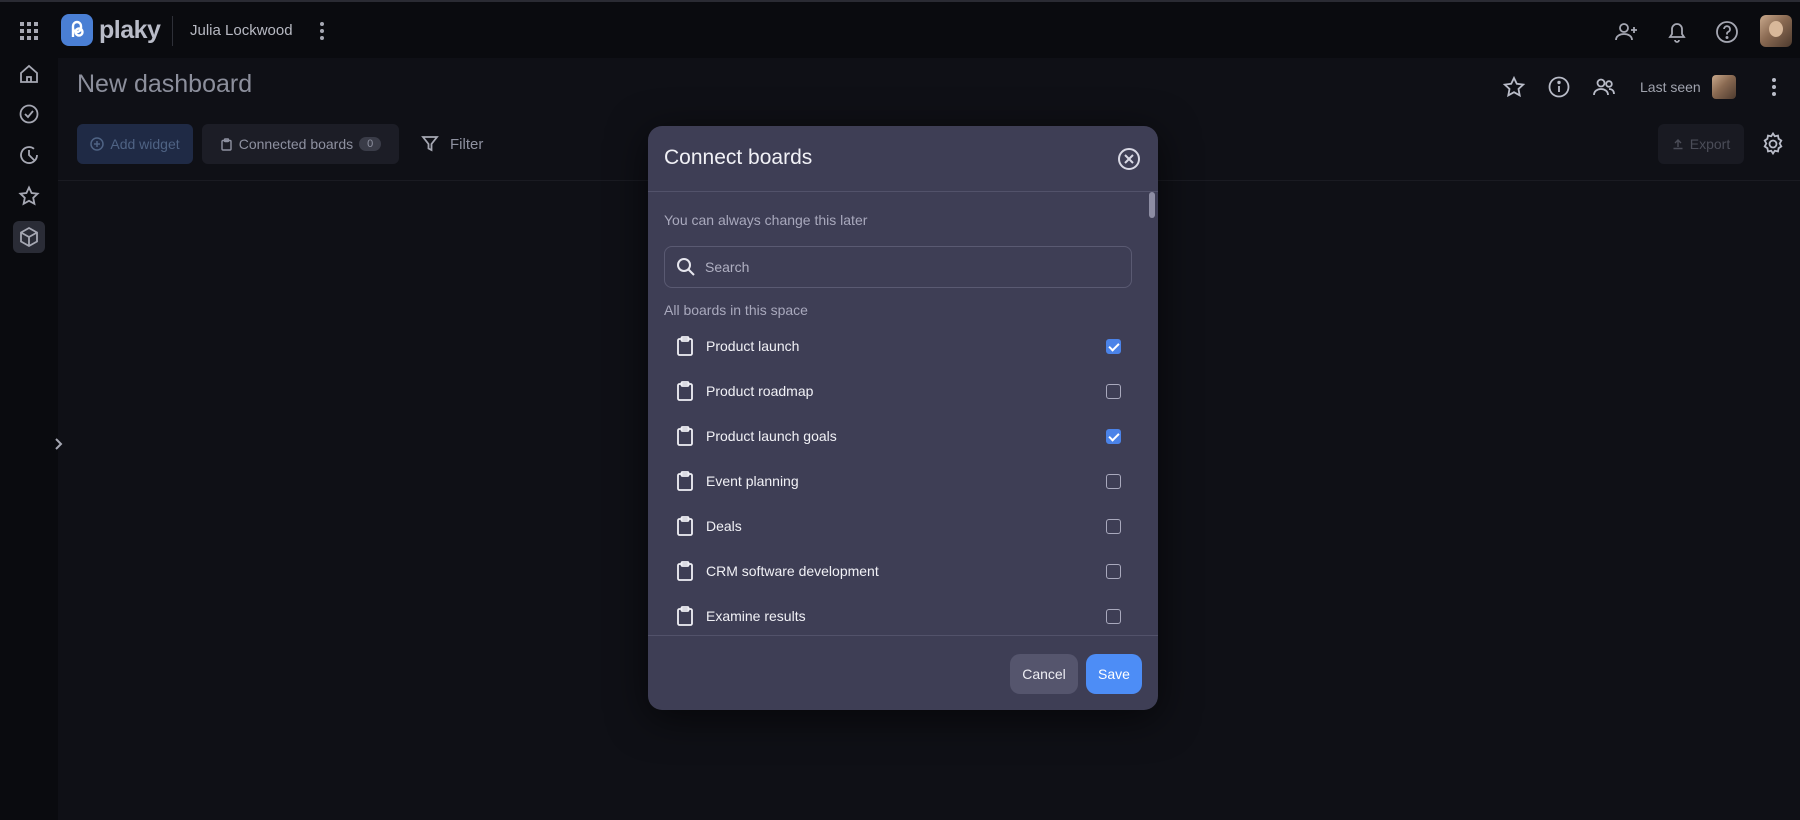  I want to click on modal-subtitle: You can always change this later, so click(766, 220).